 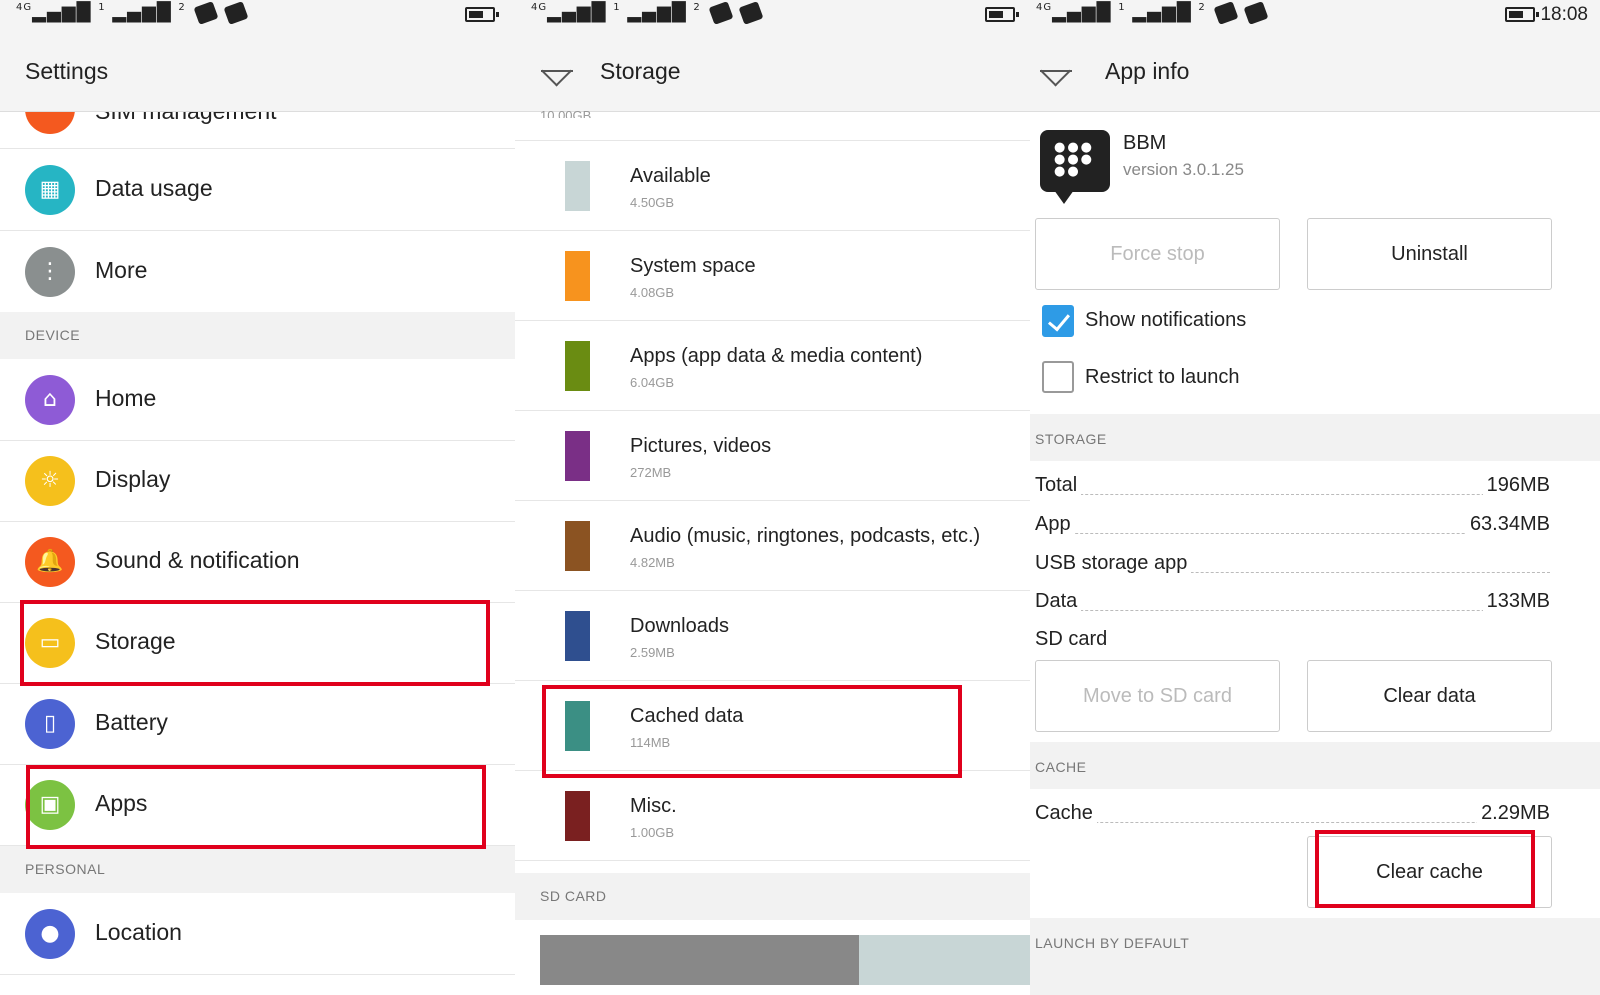 I want to click on bell-icon: 🔔, so click(x=50, y=562).